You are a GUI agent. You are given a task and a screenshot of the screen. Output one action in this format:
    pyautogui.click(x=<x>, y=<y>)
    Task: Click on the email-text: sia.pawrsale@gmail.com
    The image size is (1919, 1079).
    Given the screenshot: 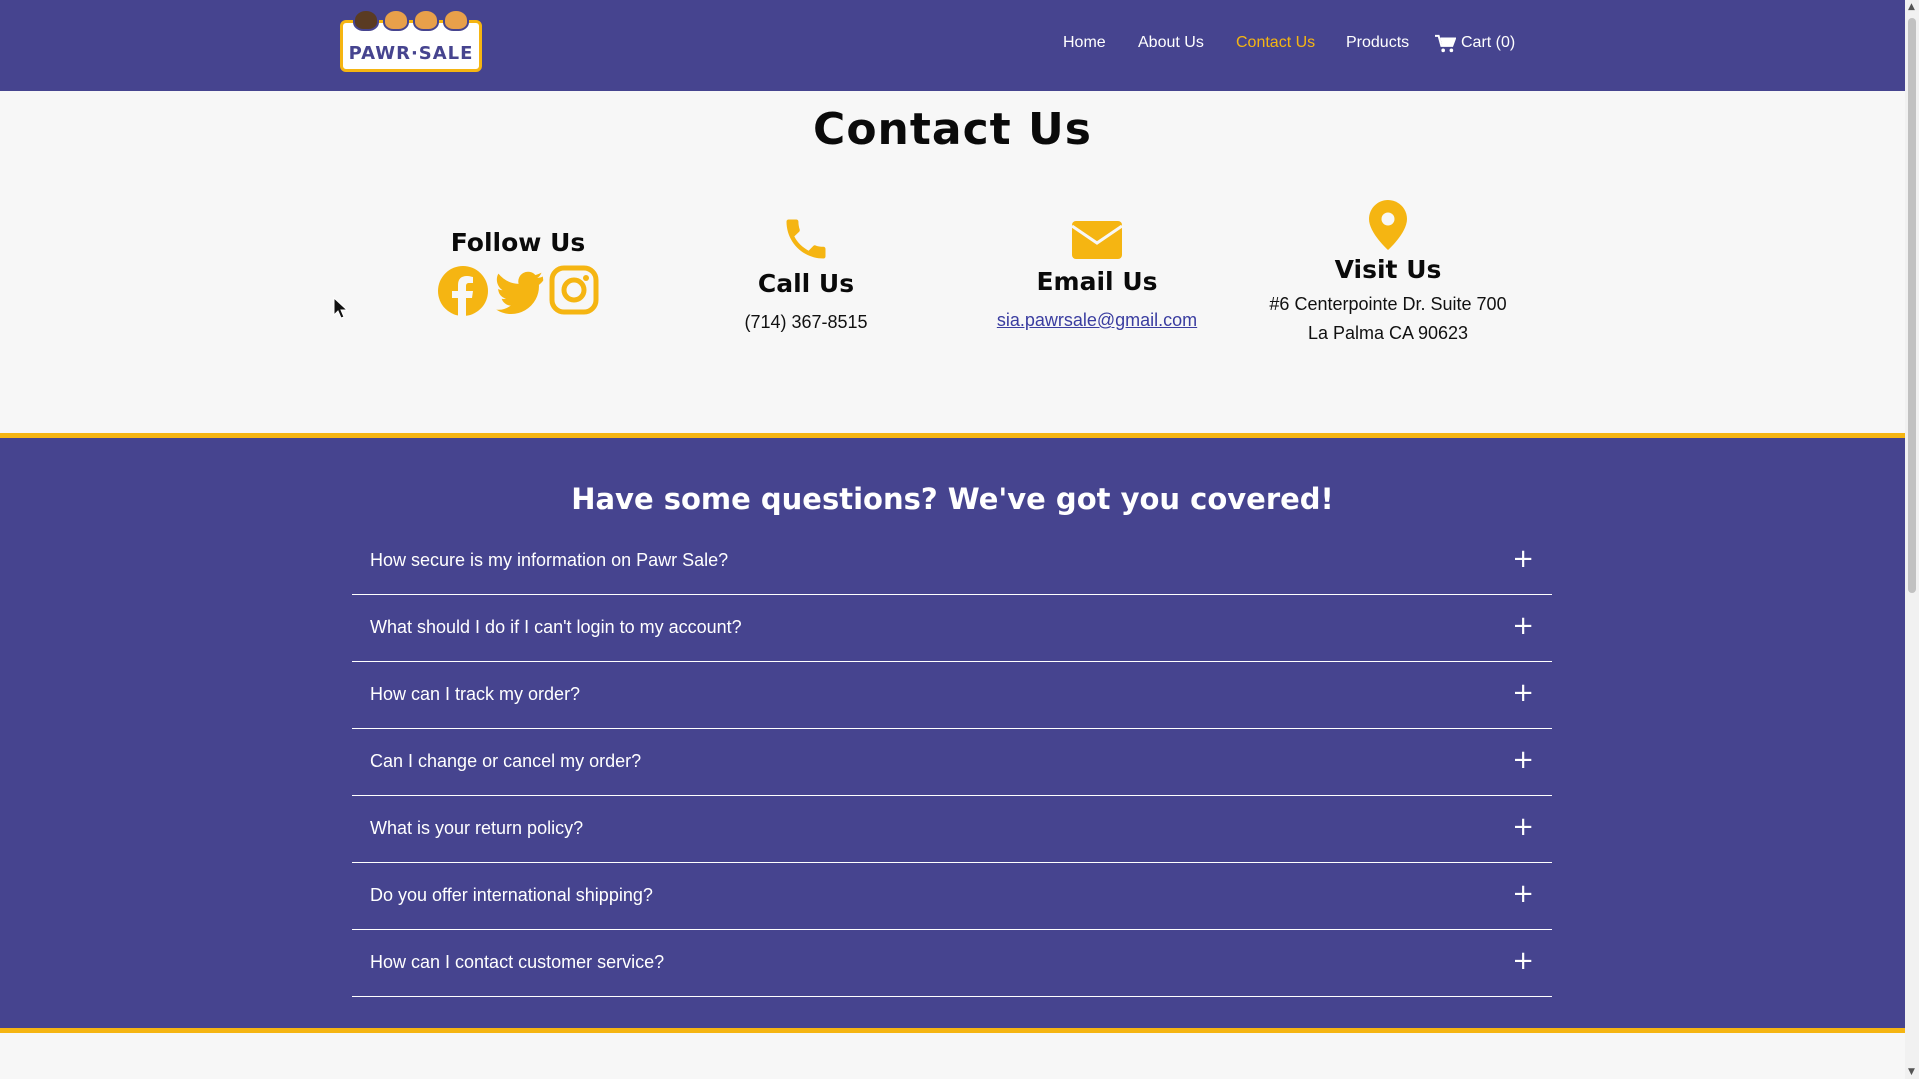 What is the action you would take?
    pyautogui.click(x=1097, y=320)
    